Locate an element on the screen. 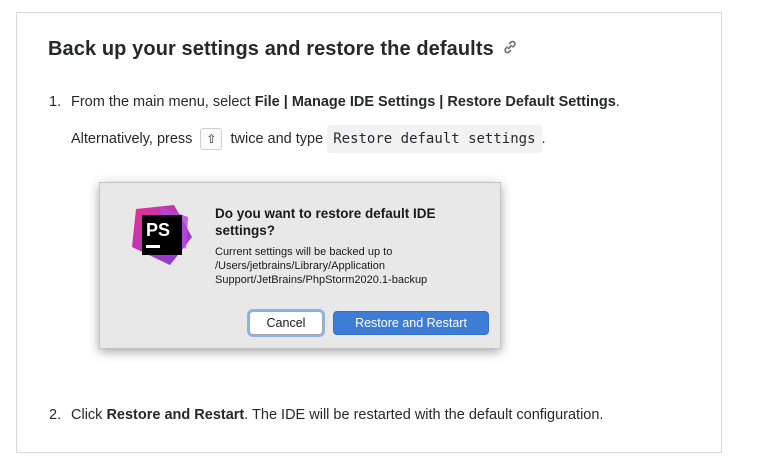 Image resolution: width=760 pixels, height=466 pixels. link-icon is located at coordinates (510, 49).